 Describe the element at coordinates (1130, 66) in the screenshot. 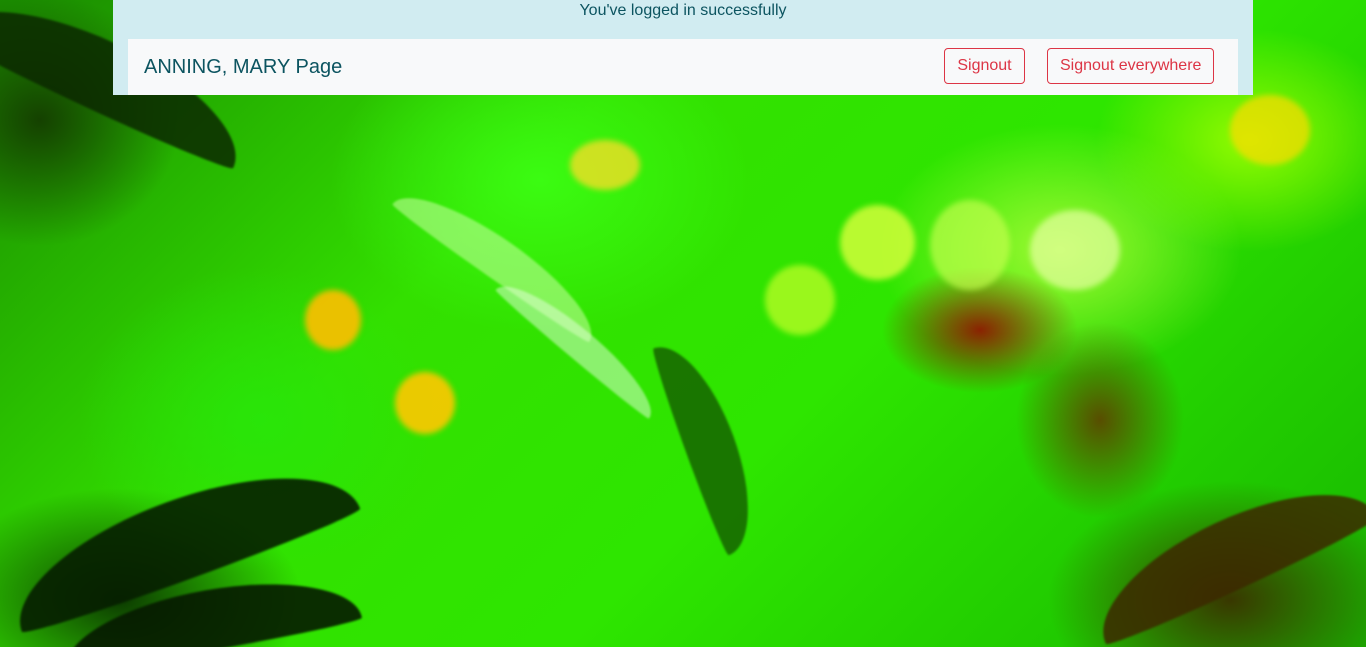

I see `signout-everywhere-button: Signout everywhere` at that location.